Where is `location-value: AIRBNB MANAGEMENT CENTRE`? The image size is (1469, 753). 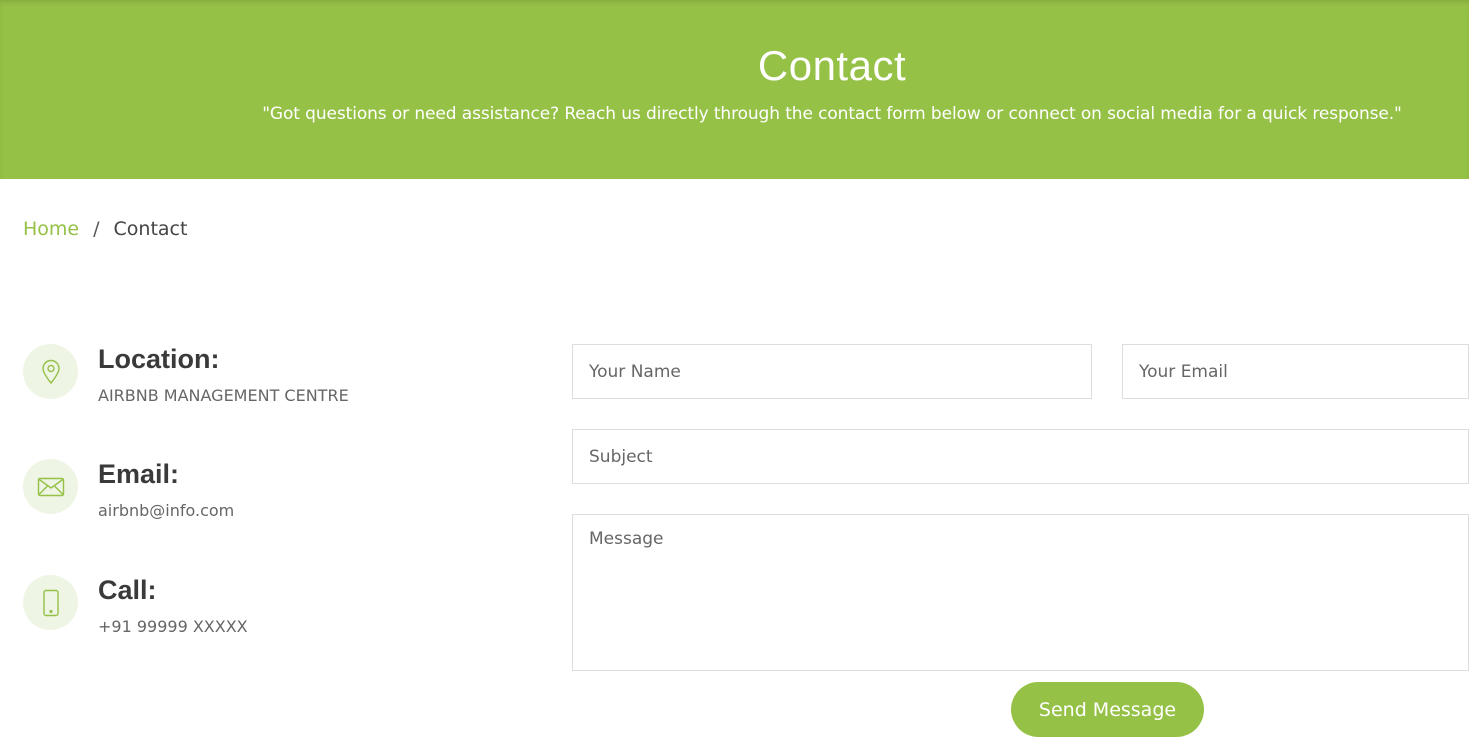 location-value: AIRBNB MANAGEMENT CENTRE is located at coordinates (223, 395).